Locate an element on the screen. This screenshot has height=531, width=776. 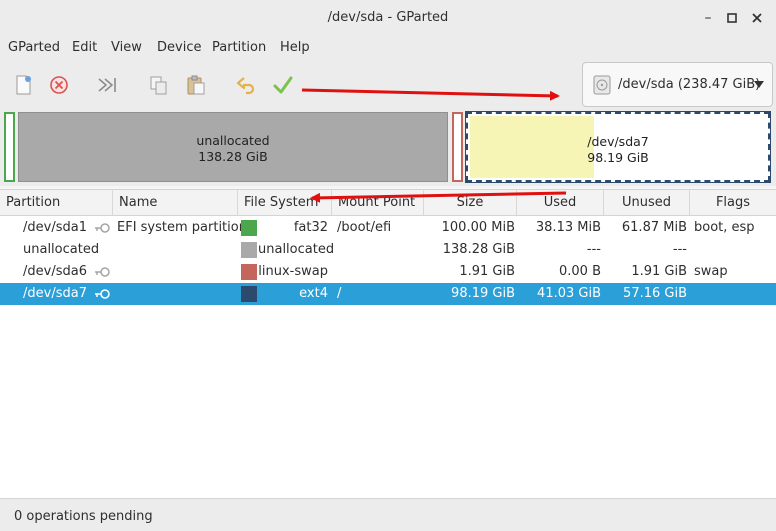
menu-bar: GParted Edit View Device Partition Help is located at coordinates (388, 48).